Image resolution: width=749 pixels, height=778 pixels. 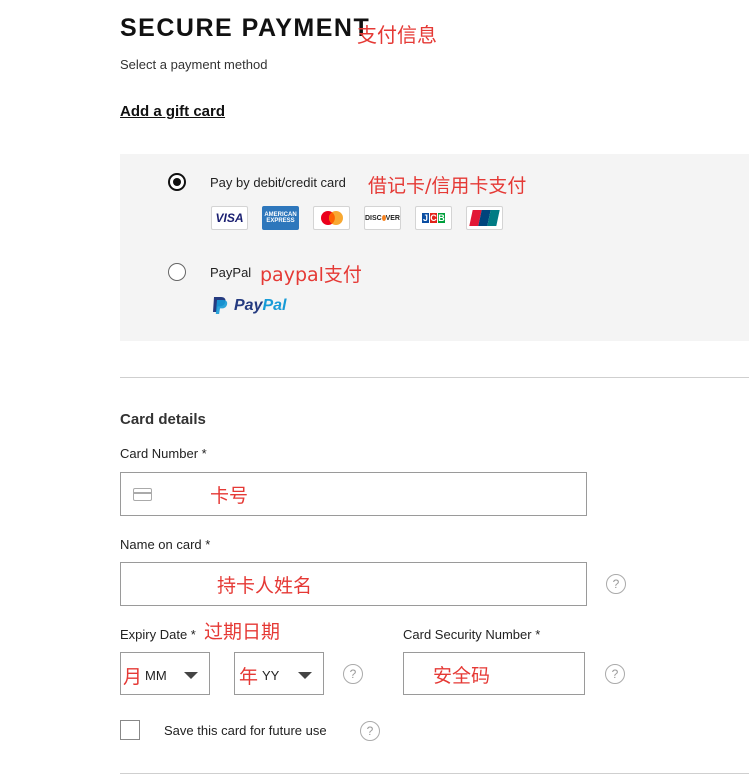 What do you see at coordinates (242, 632) in the screenshot?
I see `expiry-date-annotation: 过期日期` at bounding box center [242, 632].